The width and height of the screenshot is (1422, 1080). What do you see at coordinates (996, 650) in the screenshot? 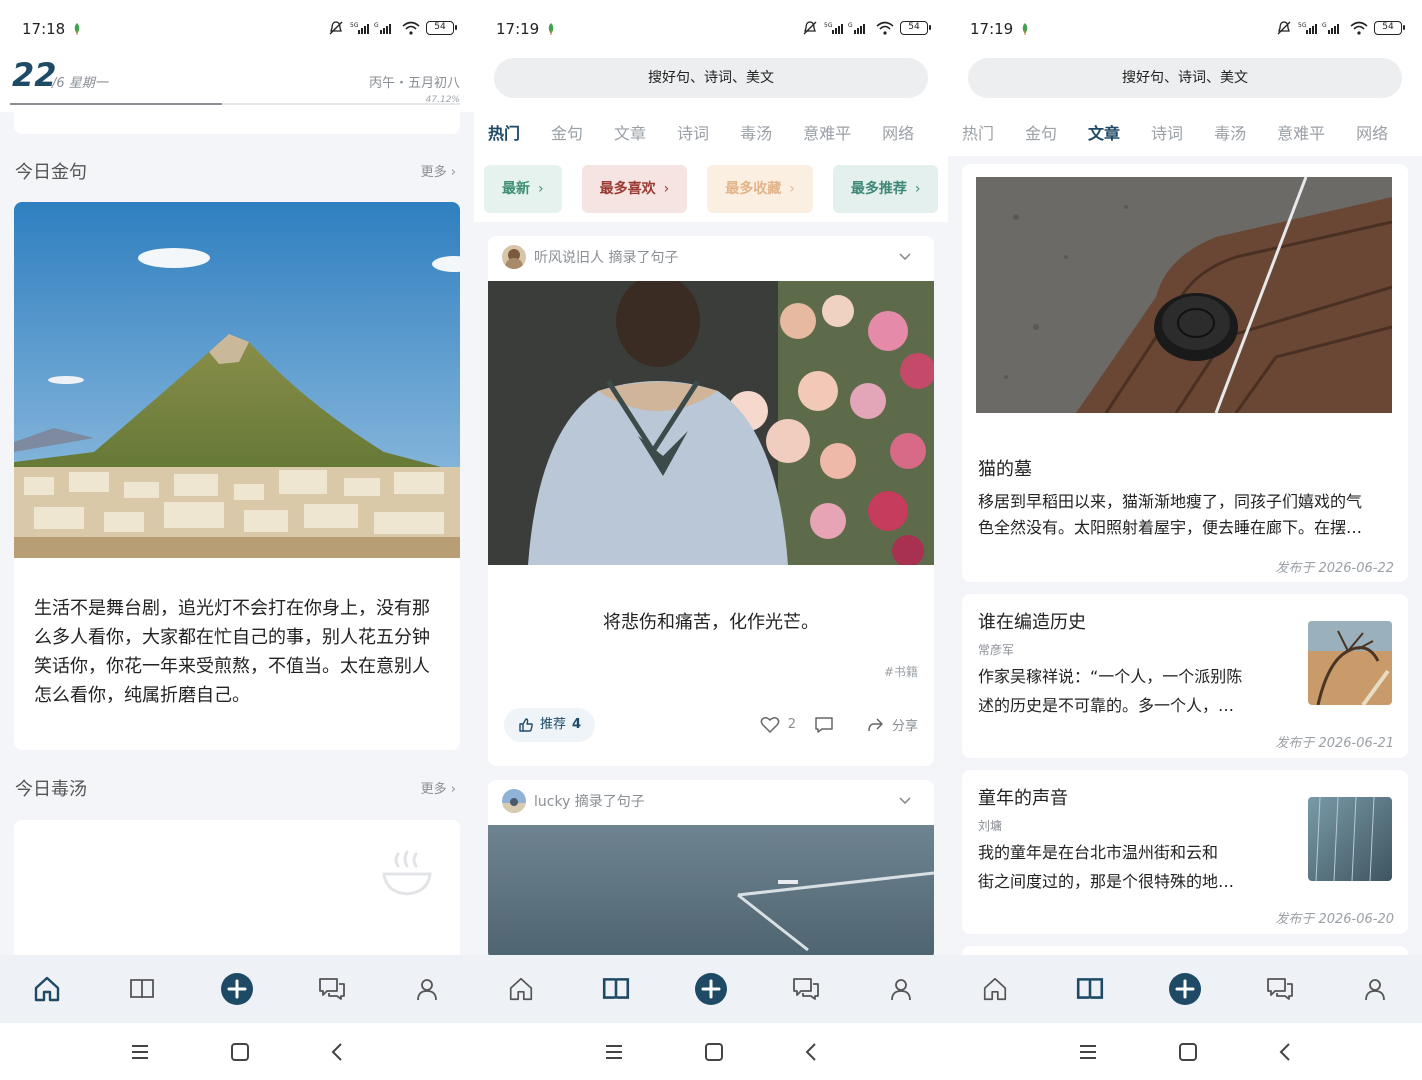
I see `article-author: 常彦军` at bounding box center [996, 650].